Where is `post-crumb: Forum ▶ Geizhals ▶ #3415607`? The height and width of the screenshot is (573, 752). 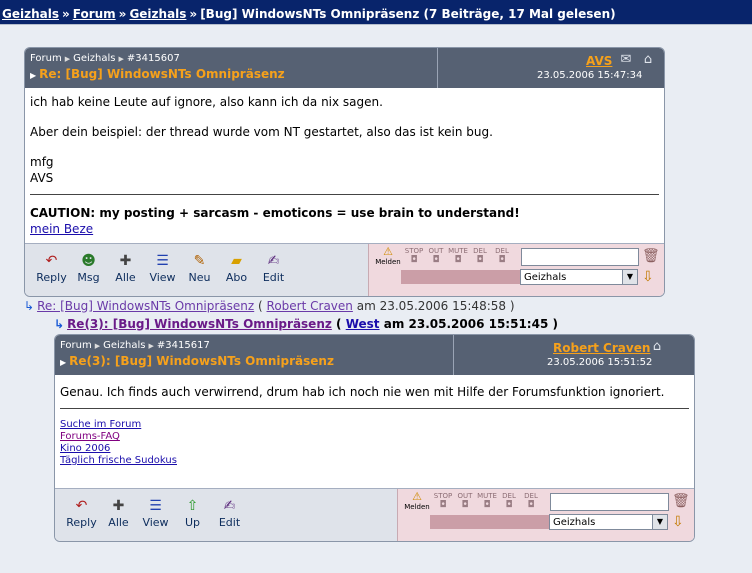
post-crumb: Forum ▶ Geizhals ▶ #3415607 is located at coordinates (105, 58).